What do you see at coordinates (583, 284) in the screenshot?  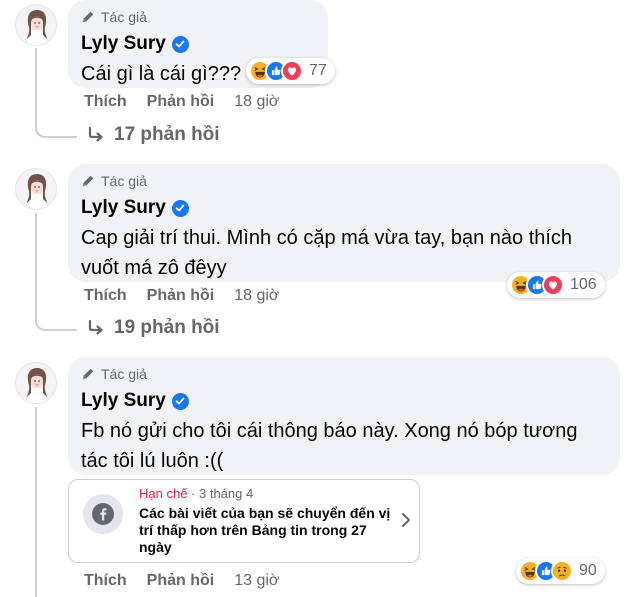 I see `reaction-count: 106` at bounding box center [583, 284].